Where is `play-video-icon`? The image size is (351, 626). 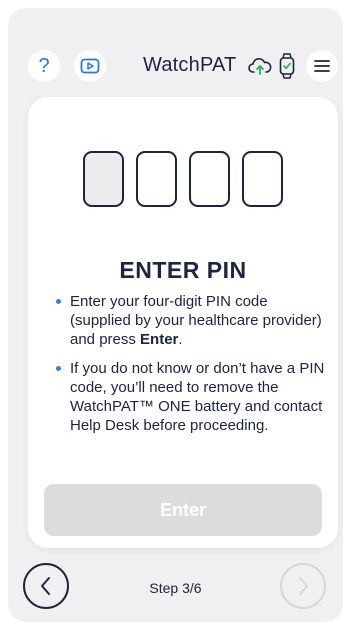
play-video-icon is located at coordinates (90, 66).